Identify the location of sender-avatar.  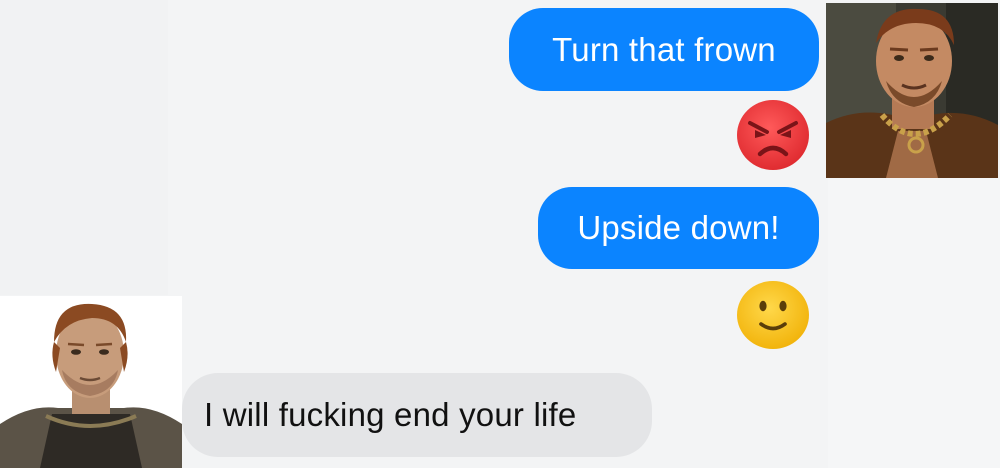
(912, 90).